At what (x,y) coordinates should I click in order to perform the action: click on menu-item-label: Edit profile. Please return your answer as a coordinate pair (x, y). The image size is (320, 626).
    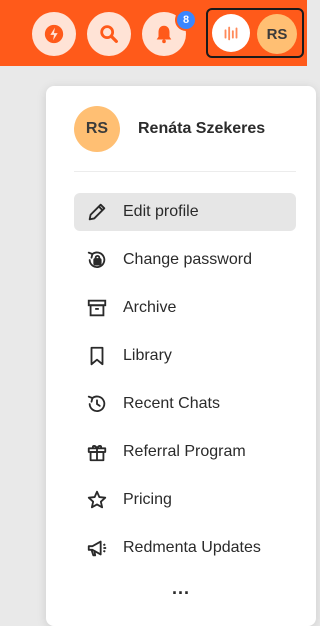
    Looking at the image, I should click on (161, 211).